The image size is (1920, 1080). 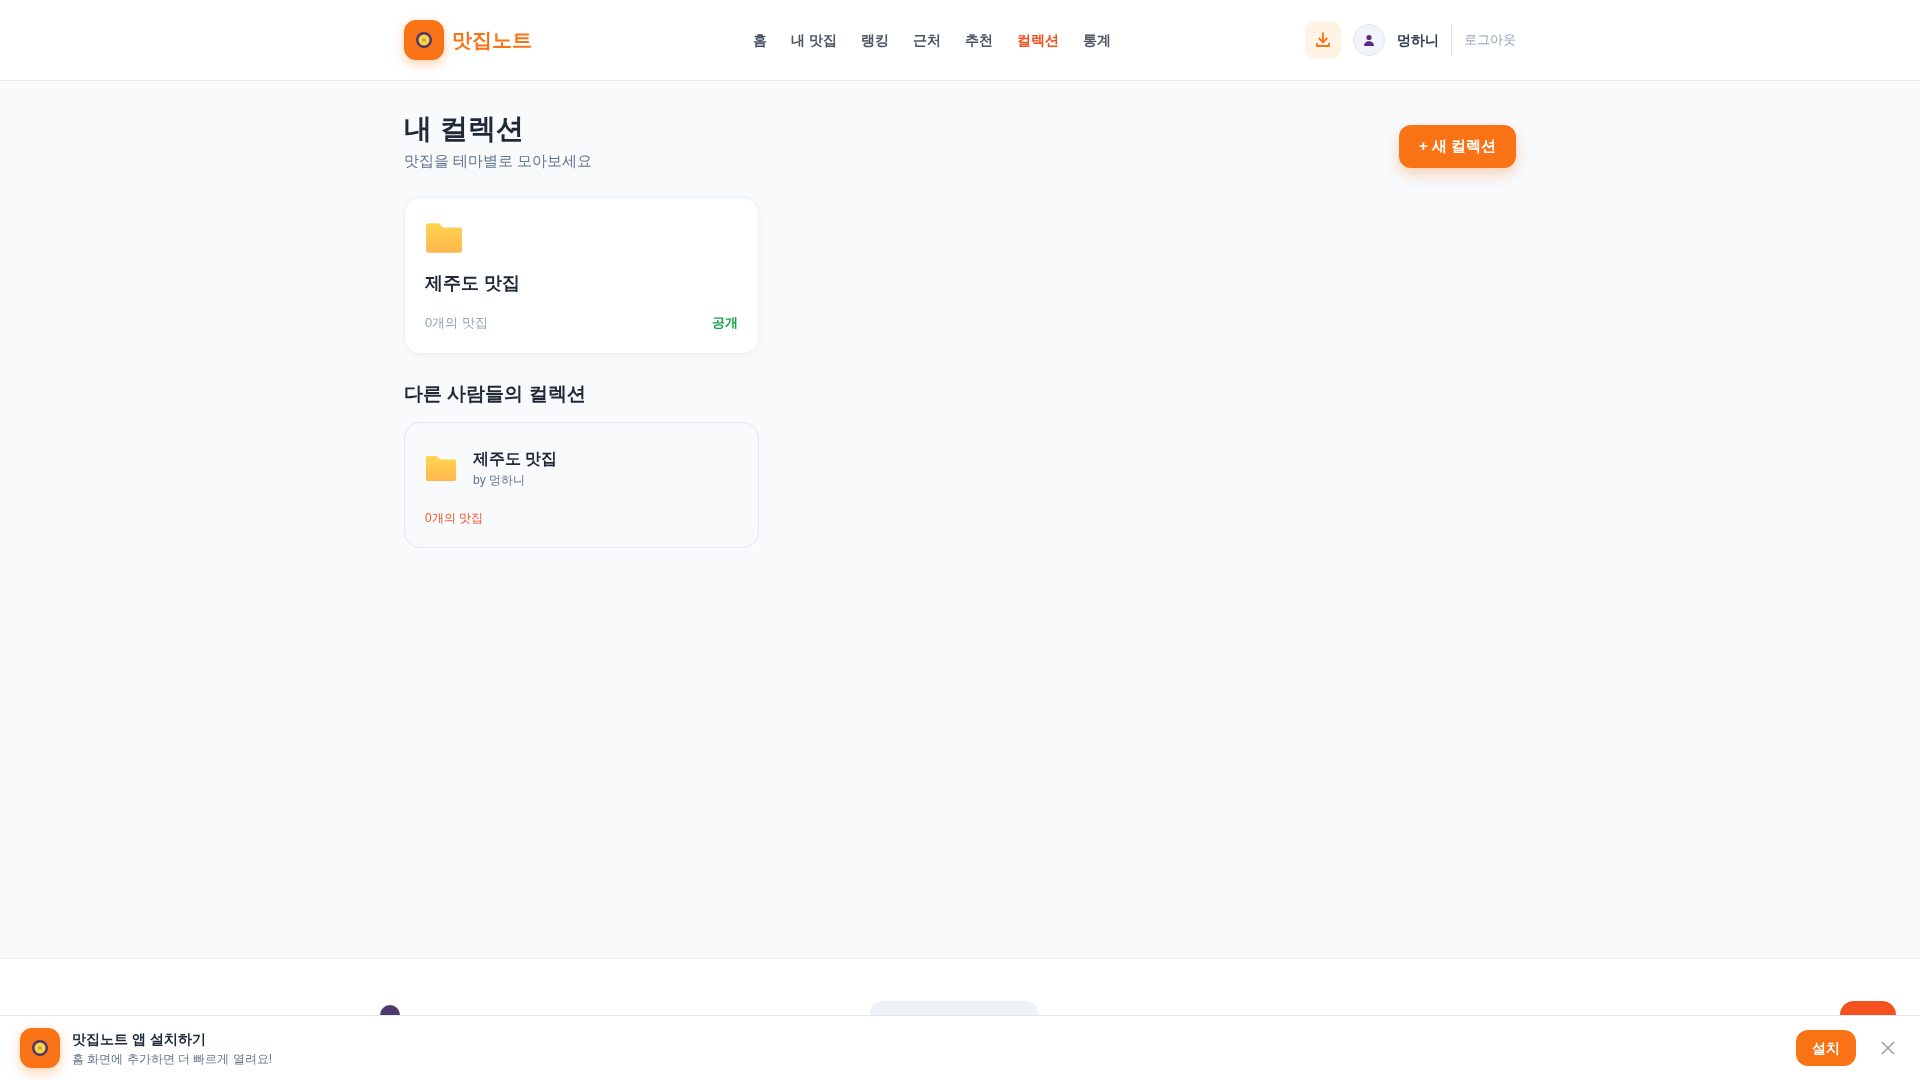 I want to click on owner-label: by 멍하니, so click(x=499, y=480).